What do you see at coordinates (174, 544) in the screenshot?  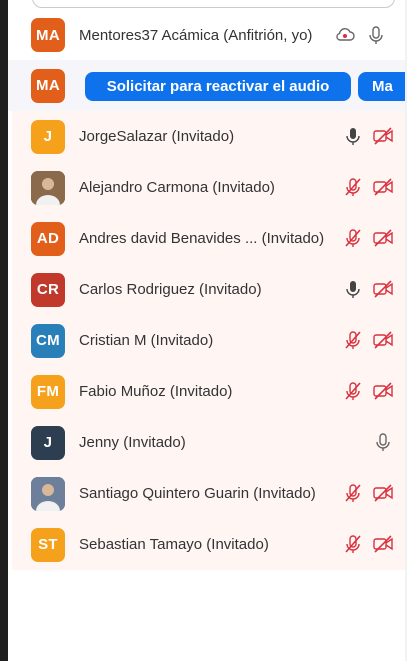 I see `participant-name: Sebastian Tamayo (Invitado)` at bounding box center [174, 544].